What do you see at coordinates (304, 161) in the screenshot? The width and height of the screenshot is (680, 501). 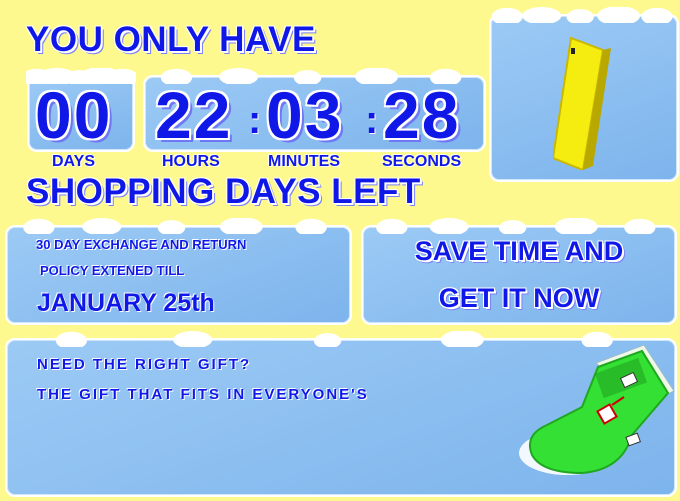 I see `label-minutes: MINUTES` at bounding box center [304, 161].